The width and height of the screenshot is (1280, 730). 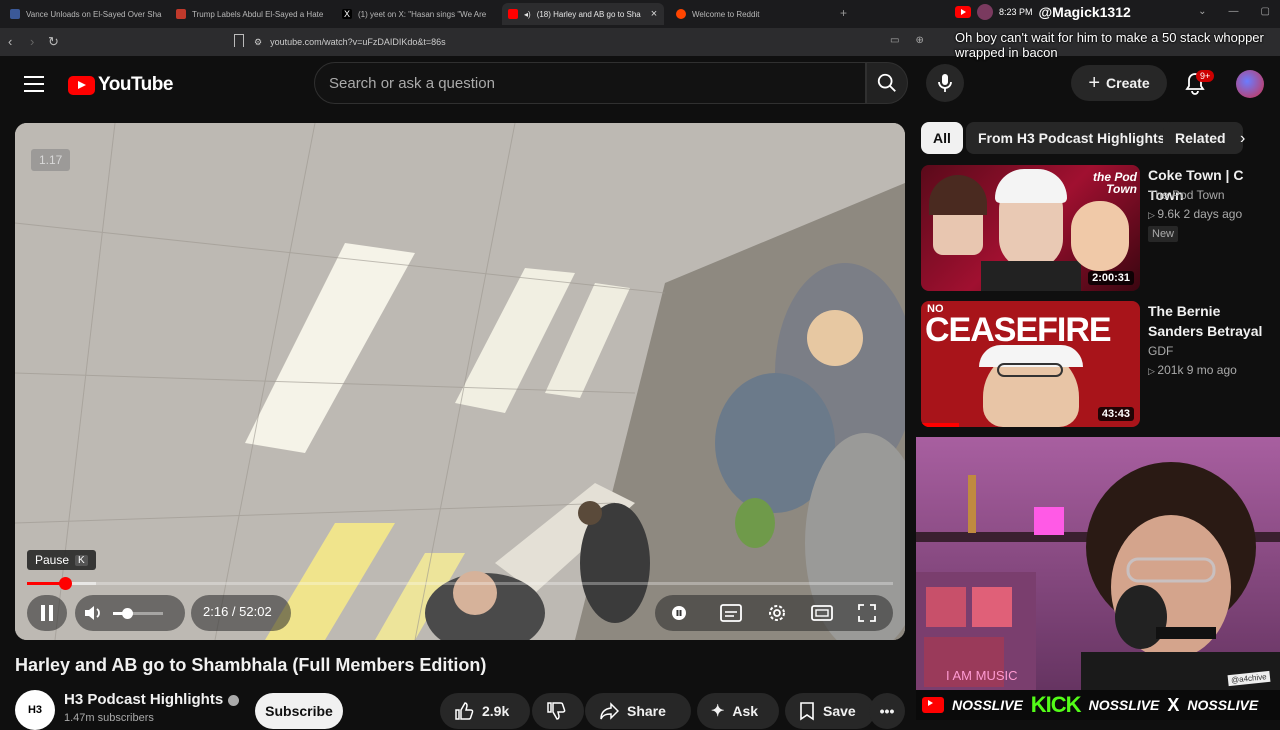 I want to click on settings-button, so click(x=777, y=613).